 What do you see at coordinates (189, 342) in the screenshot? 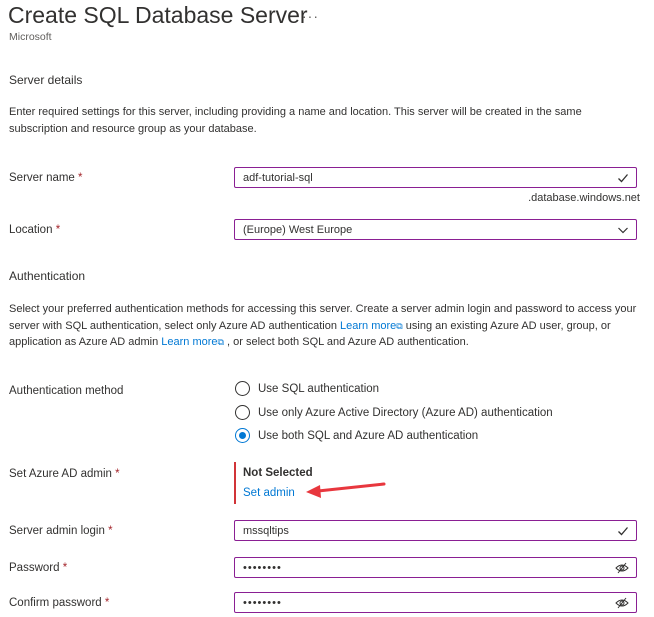
I see `learn-more-link-2: Learn more` at bounding box center [189, 342].